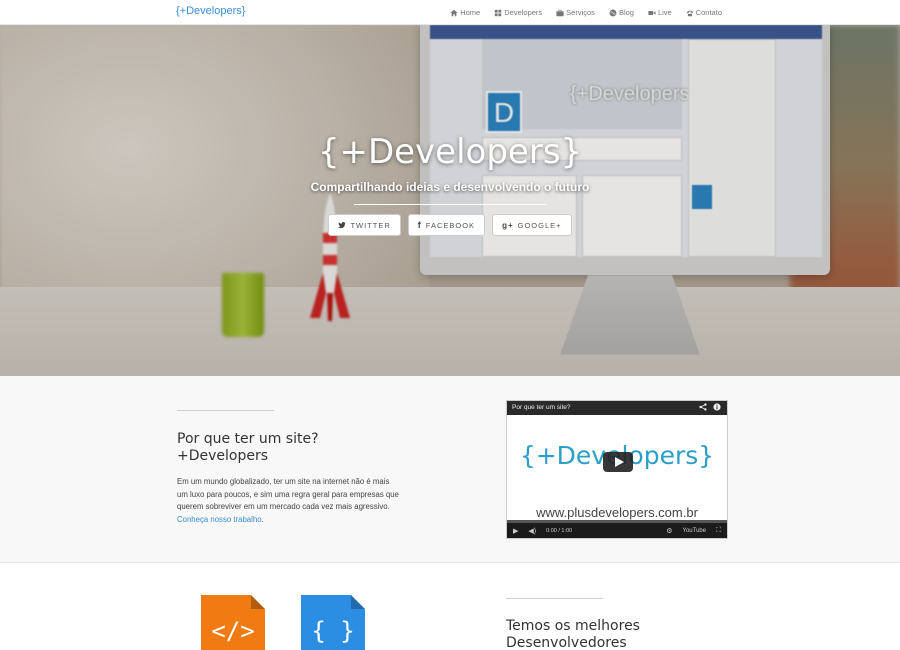  What do you see at coordinates (470, 12) in the screenshot?
I see `nav-item-label: Home` at bounding box center [470, 12].